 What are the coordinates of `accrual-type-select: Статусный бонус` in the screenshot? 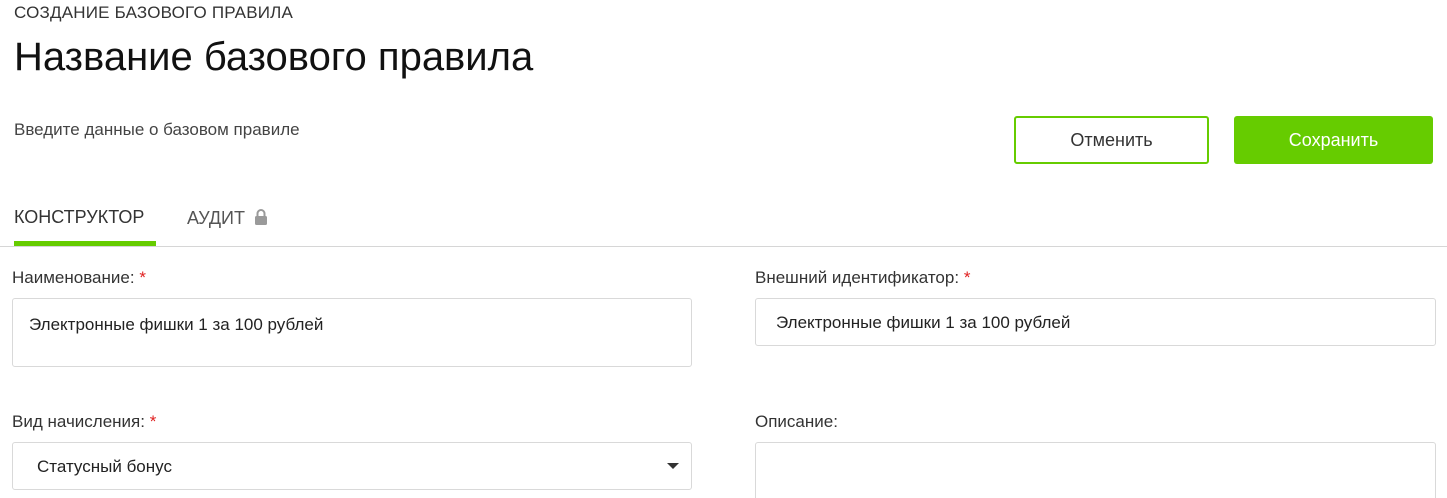 It's located at (352, 466).